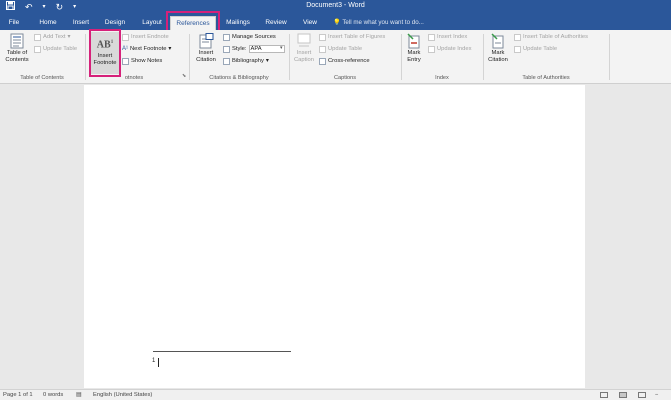 This screenshot has width=671, height=400. I want to click on tab-references: References, so click(193, 23).